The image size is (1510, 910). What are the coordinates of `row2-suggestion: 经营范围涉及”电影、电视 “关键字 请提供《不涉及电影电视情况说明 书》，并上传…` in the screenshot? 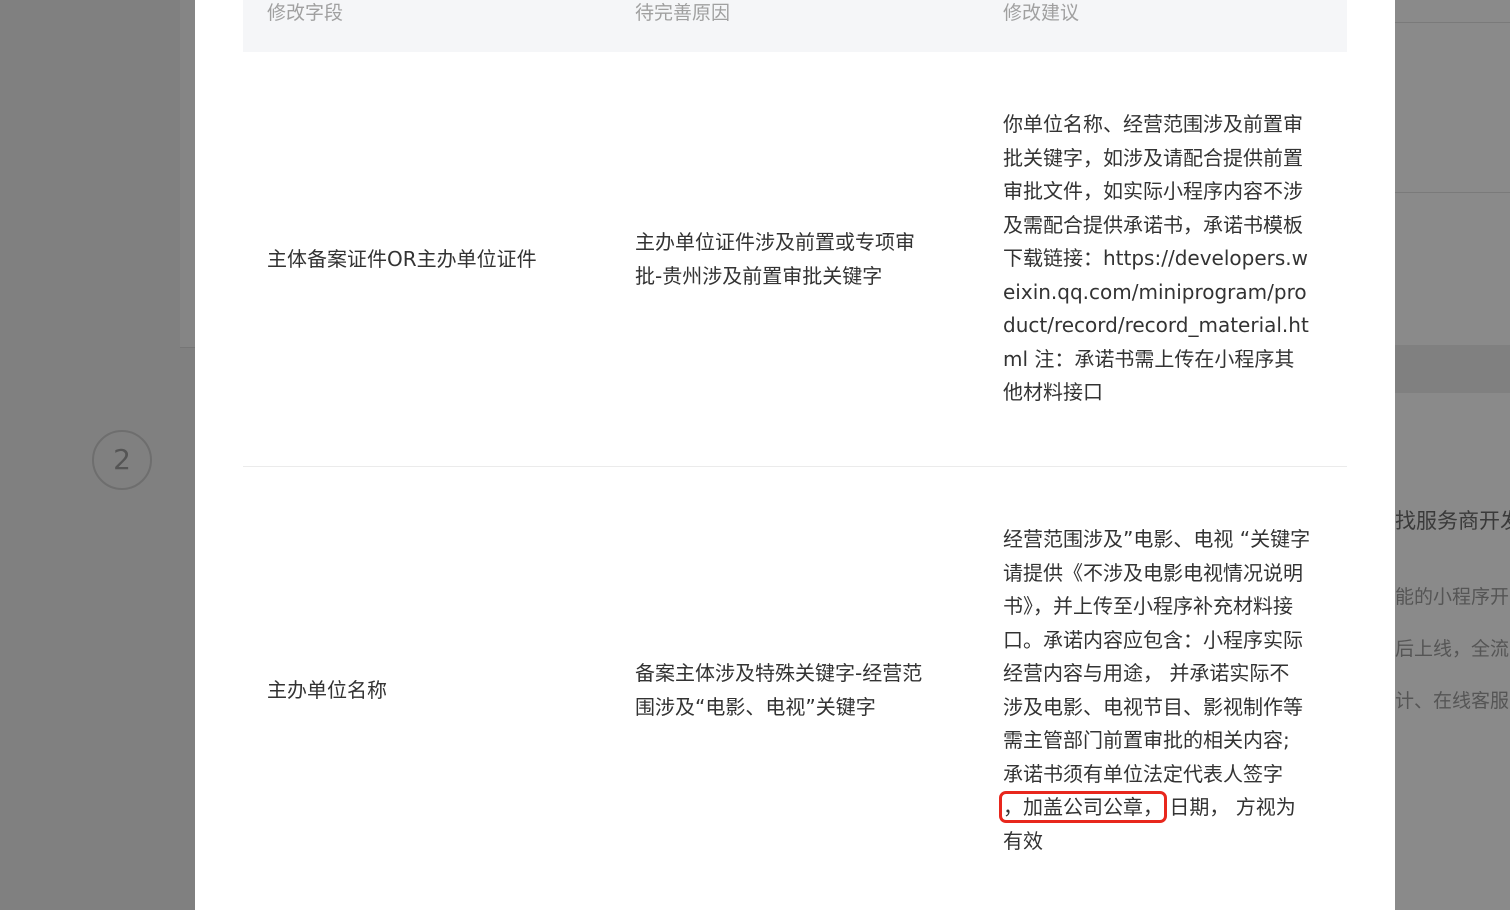 It's located at (1155, 690).